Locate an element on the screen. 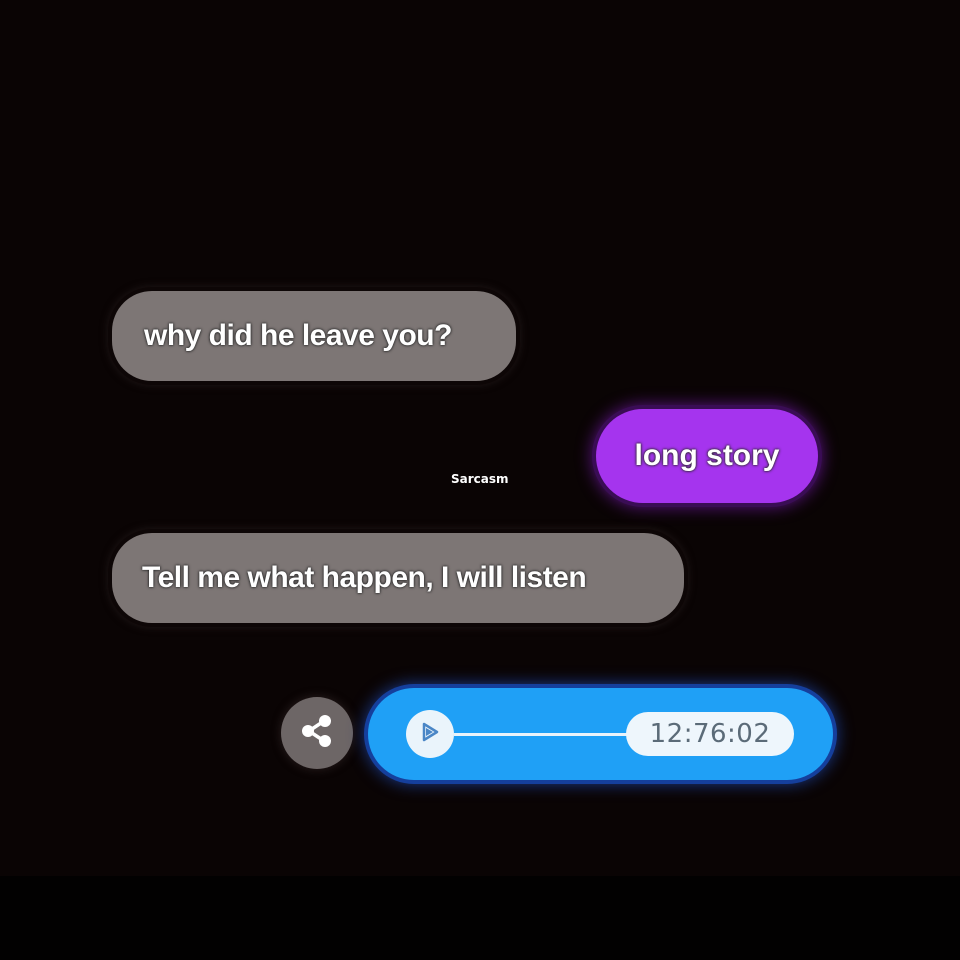 The image size is (960, 960). received-message-bubble: why did he leave you? is located at coordinates (314, 336).